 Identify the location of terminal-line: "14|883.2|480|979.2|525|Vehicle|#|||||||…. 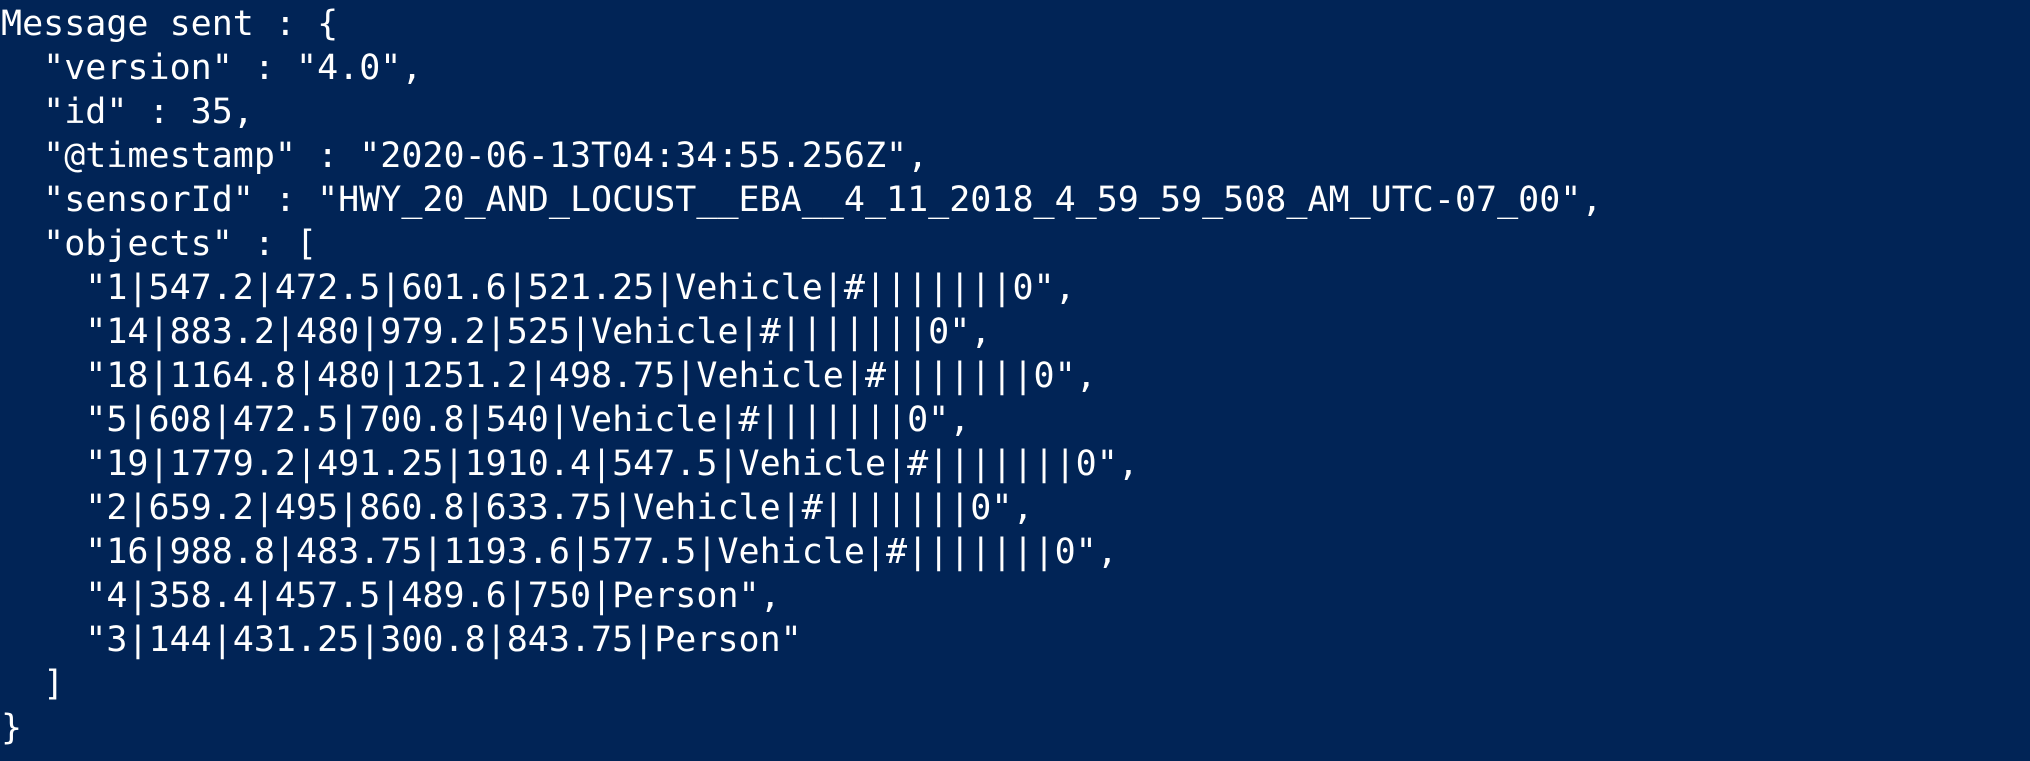
(496, 332).